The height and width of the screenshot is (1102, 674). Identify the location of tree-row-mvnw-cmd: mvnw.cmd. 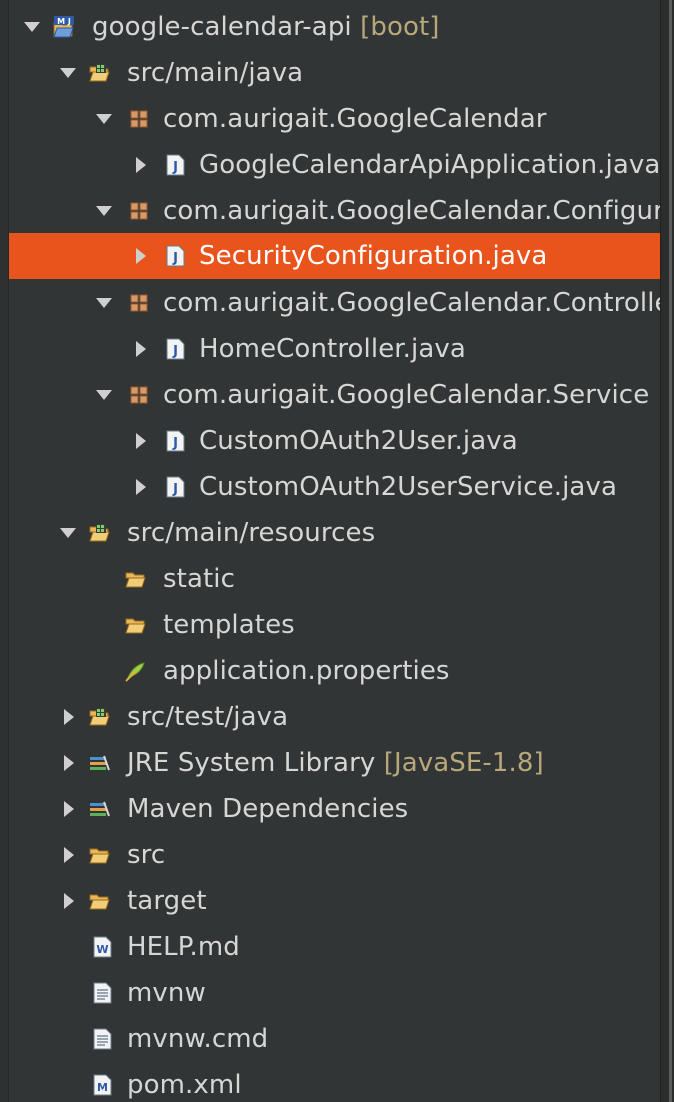
(335, 1039).